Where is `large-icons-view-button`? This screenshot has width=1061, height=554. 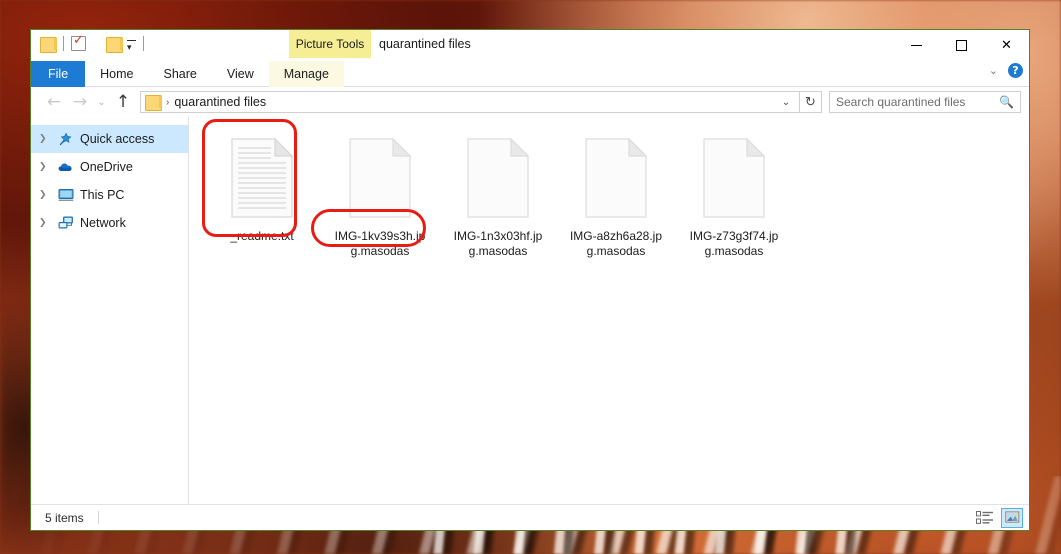 large-icons-view-button is located at coordinates (1012, 517).